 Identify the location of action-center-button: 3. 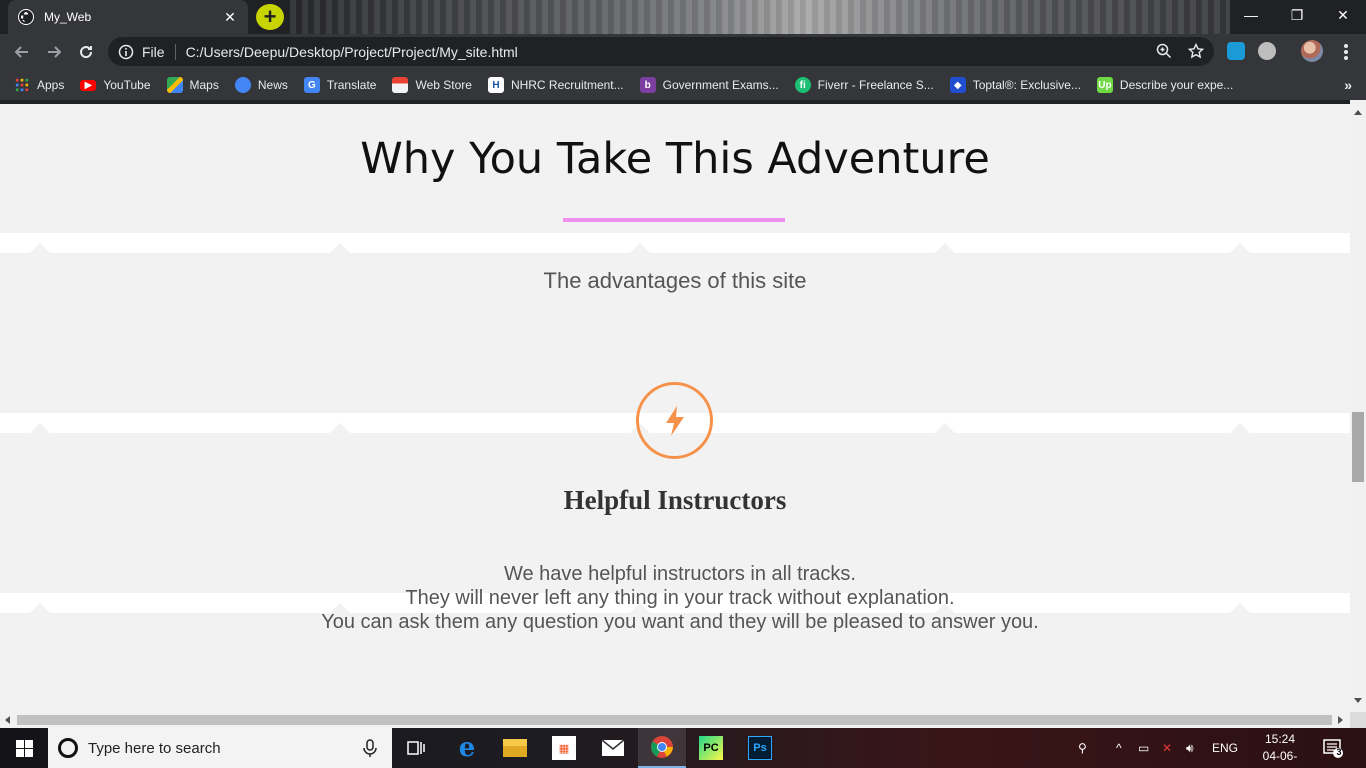
(1333, 748).